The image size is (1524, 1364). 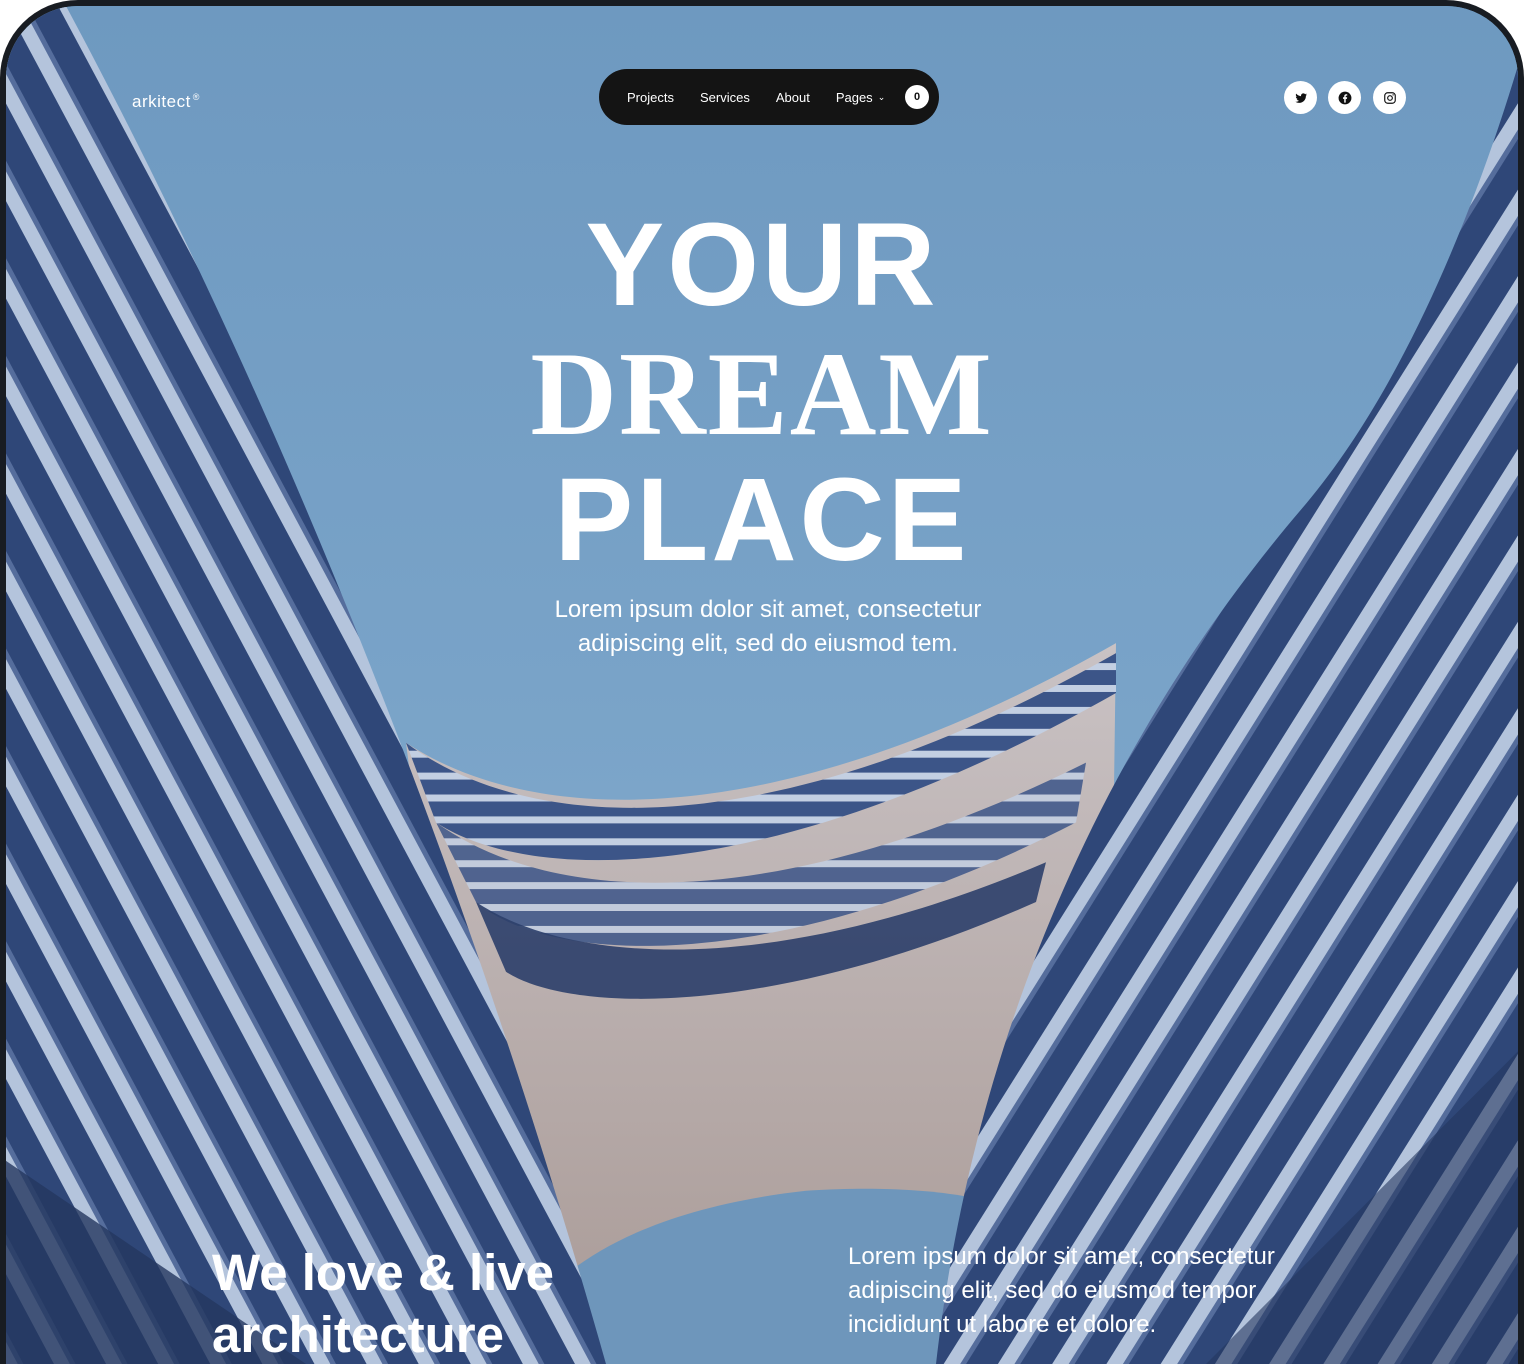 I want to click on brand-logo: arkitect ®, so click(x=166, y=102).